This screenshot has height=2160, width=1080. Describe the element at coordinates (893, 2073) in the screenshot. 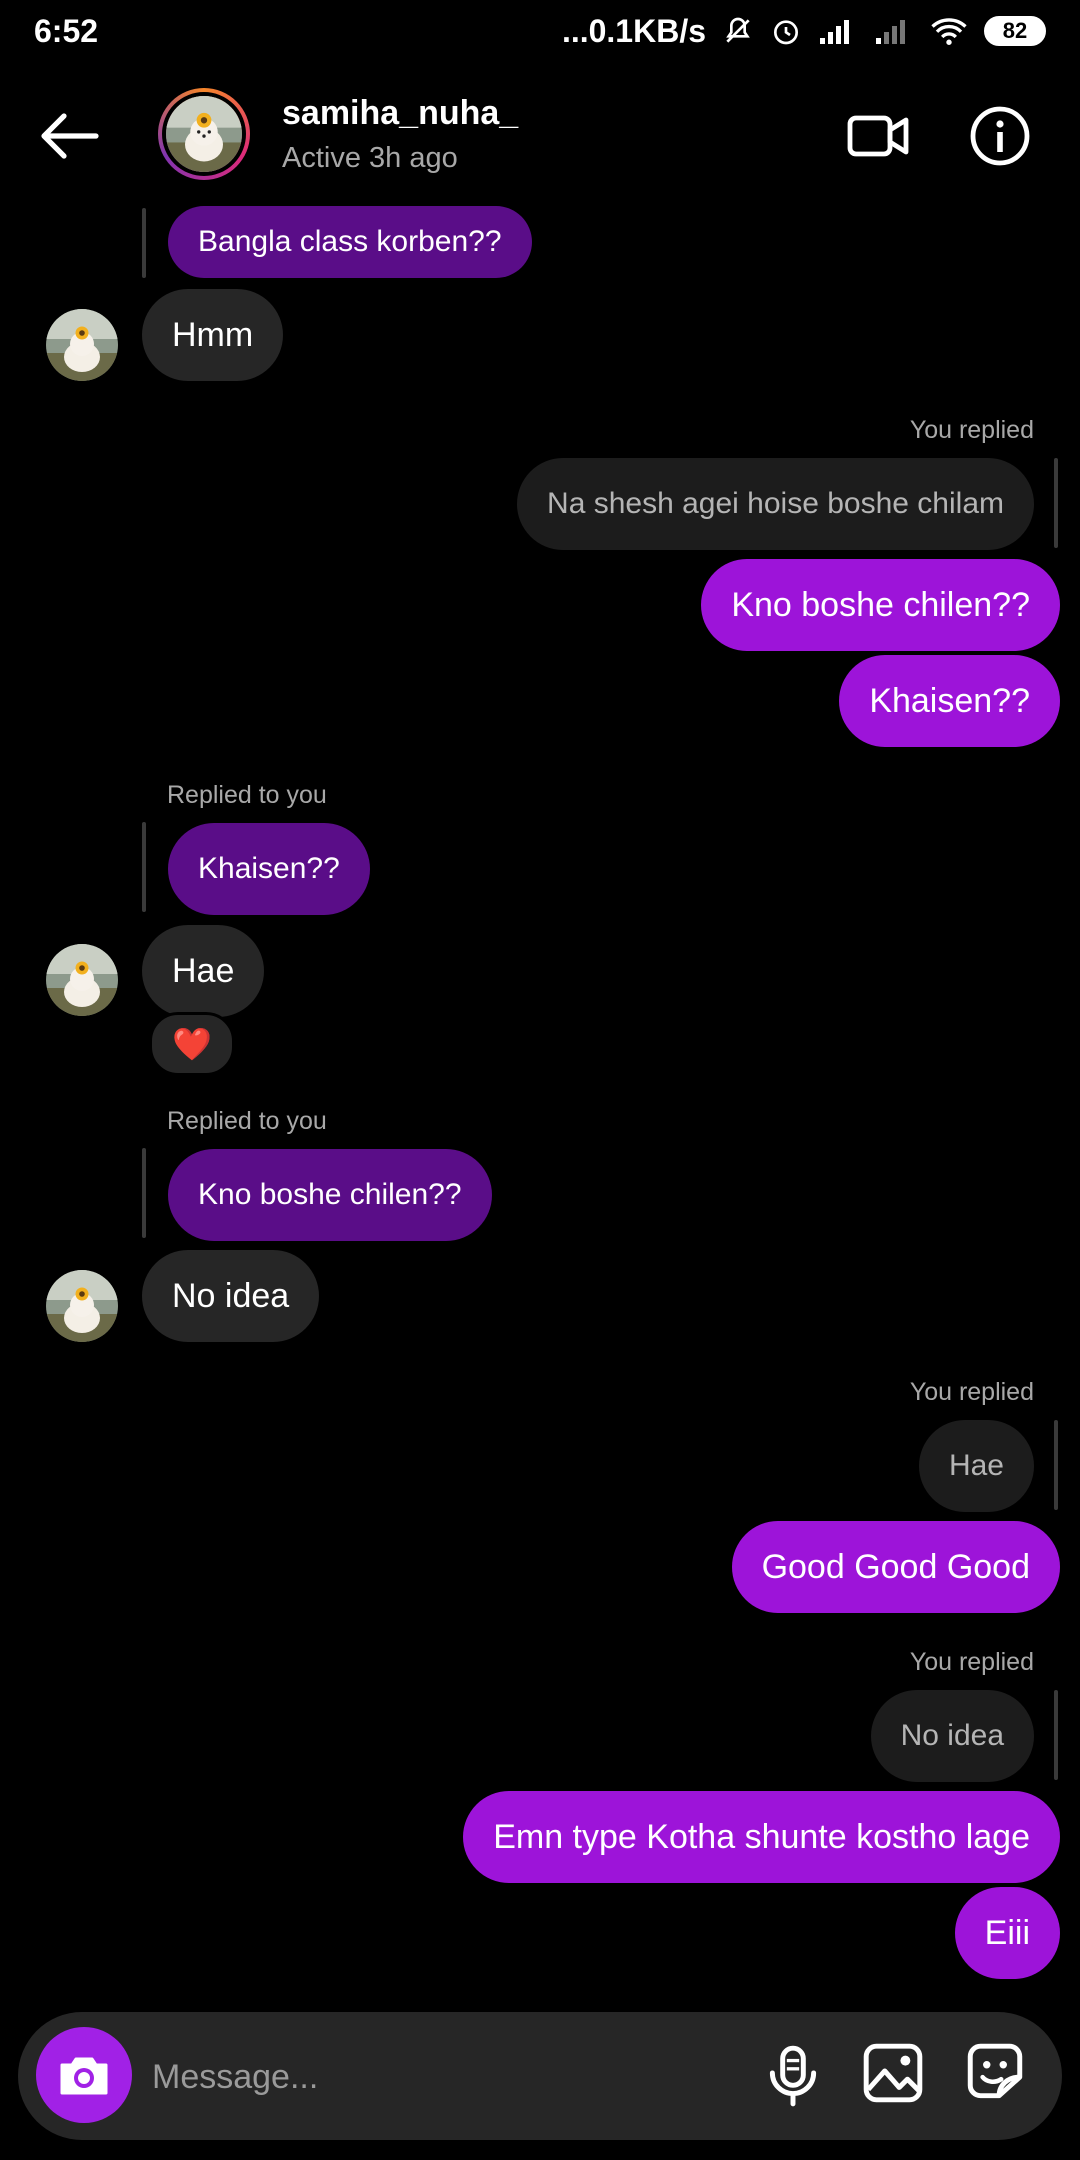

I see `gallery-icon` at that location.